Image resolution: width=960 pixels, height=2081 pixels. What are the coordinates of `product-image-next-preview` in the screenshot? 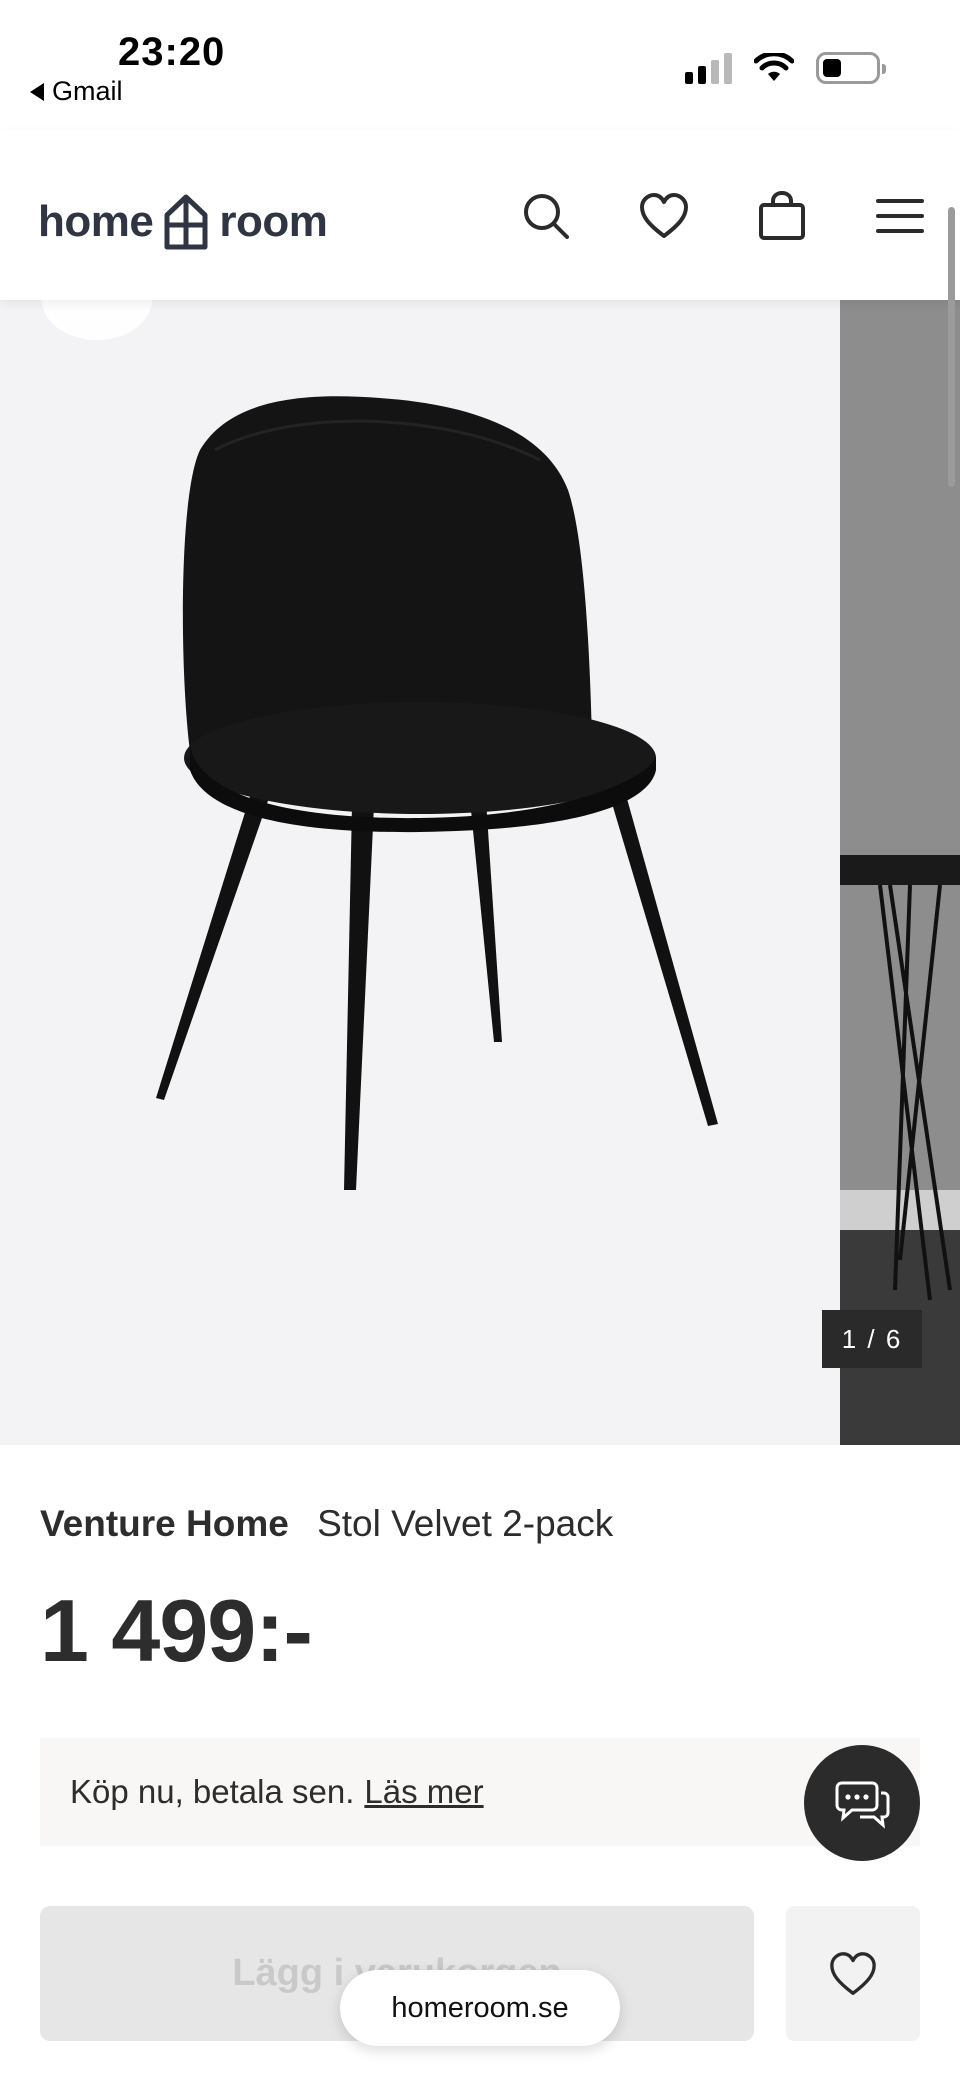 It's located at (900, 872).